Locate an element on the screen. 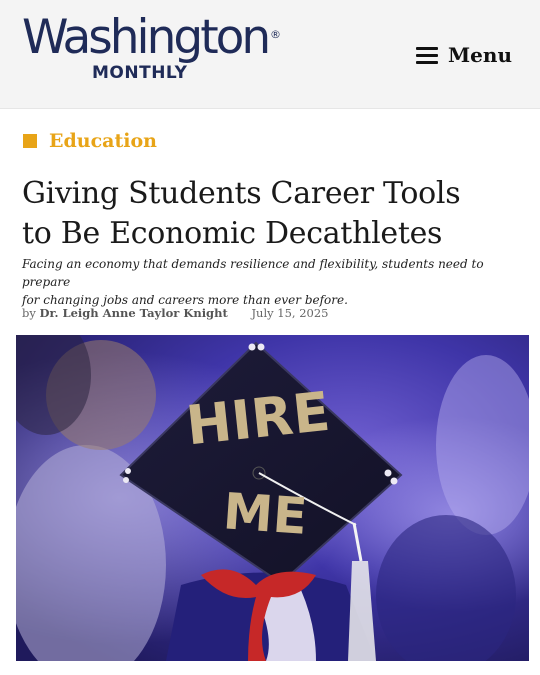  menu-button: Menu is located at coordinates (464, 55).